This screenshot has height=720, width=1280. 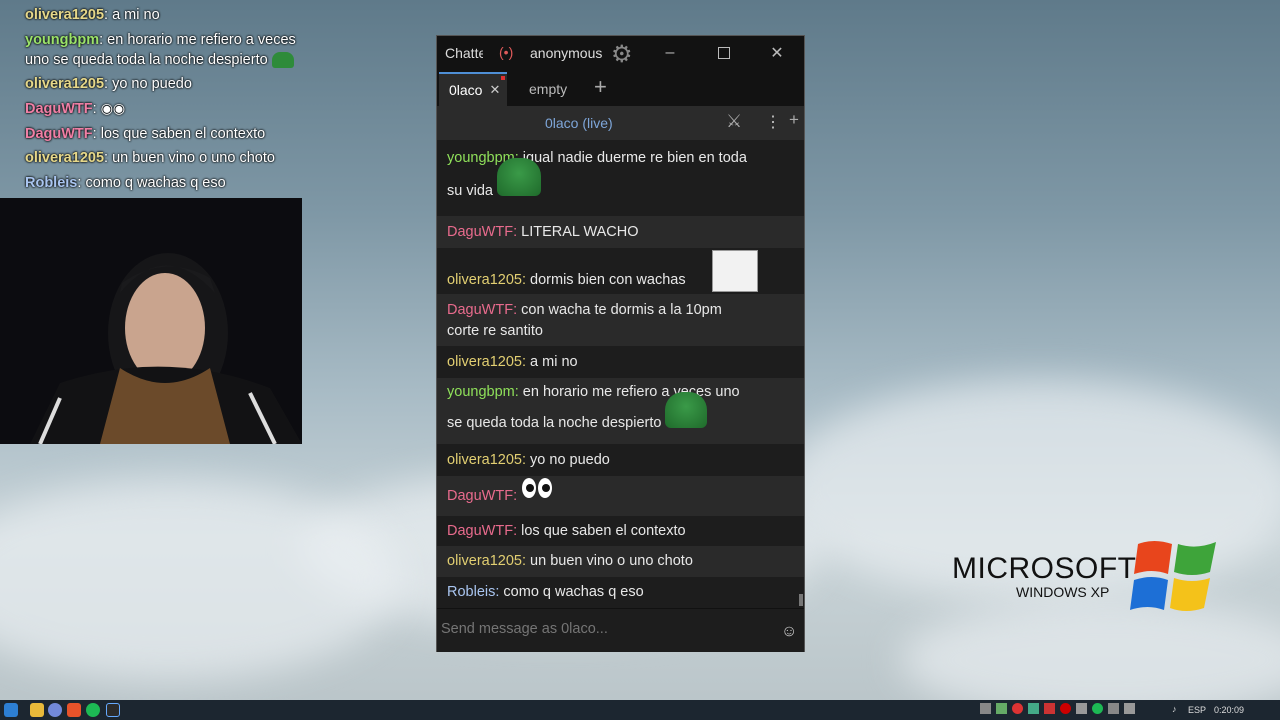 What do you see at coordinates (1174, 709) in the screenshot?
I see `volume-icon: ♪` at bounding box center [1174, 709].